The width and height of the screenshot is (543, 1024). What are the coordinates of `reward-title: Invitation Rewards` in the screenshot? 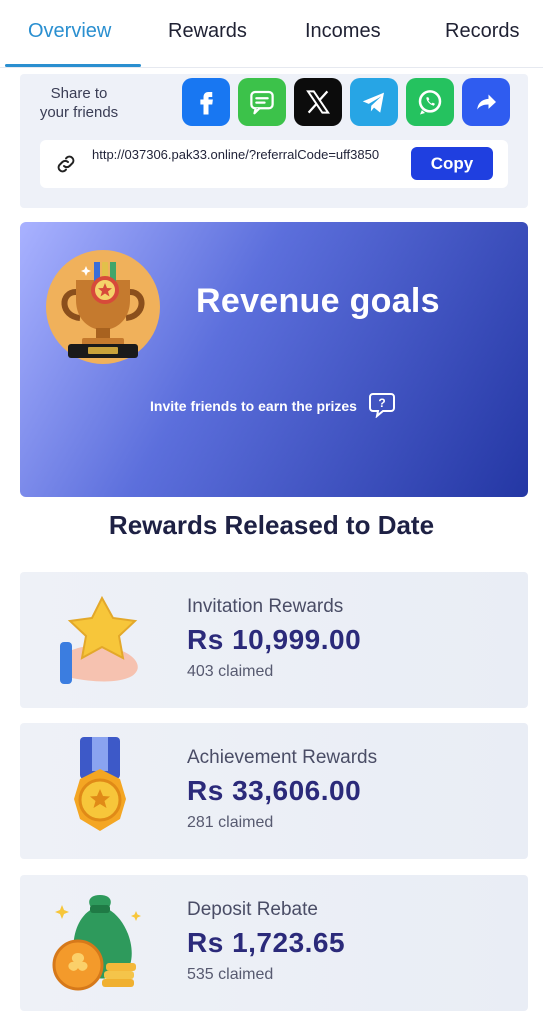 It's located at (265, 606).